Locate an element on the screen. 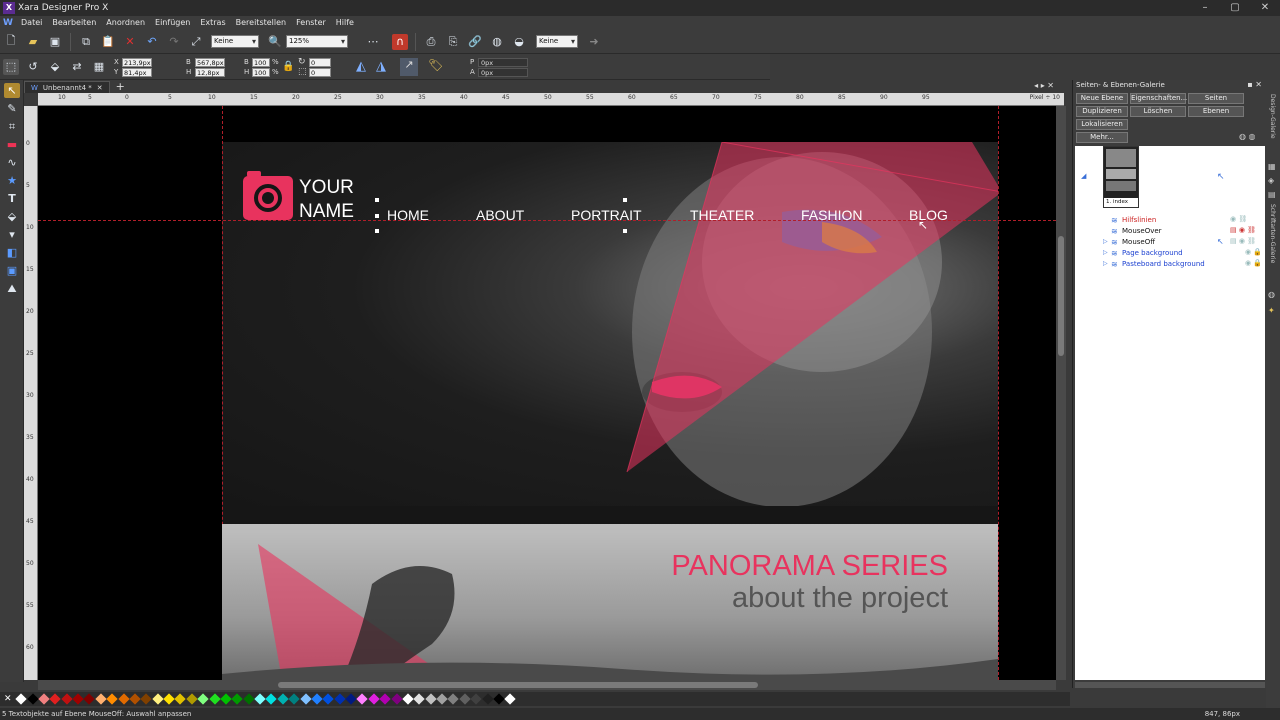 This screenshot has height=720, width=1280. expand-layer-icon: ▷ is located at coordinates (1105, 252).